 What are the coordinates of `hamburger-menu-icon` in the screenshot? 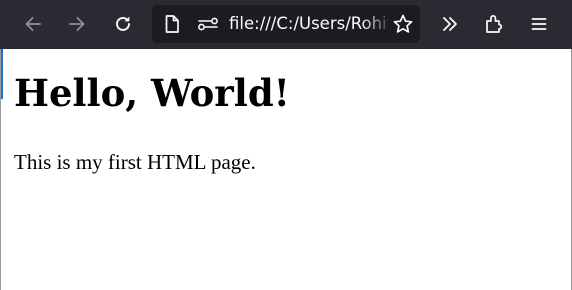 It's located at (539, 24).